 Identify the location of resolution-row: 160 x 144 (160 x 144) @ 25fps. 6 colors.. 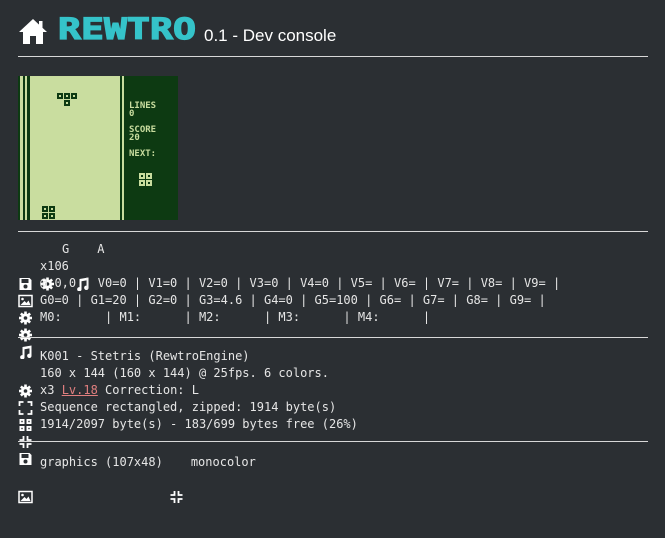
(188, 390).